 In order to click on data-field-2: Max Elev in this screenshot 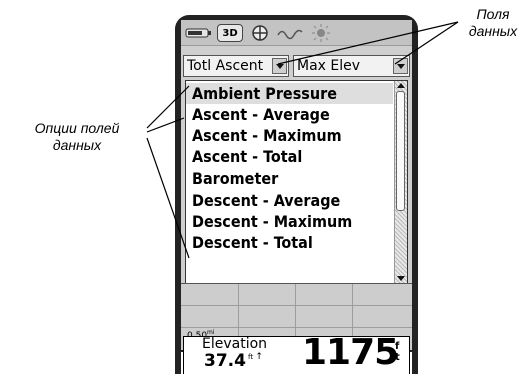, I will do `click(351, 66)`.